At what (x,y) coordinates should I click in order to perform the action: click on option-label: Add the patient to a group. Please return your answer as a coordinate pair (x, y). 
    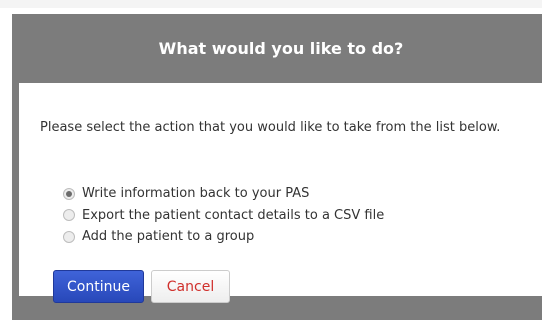
    Looking at the image, I should click on (168, 237).